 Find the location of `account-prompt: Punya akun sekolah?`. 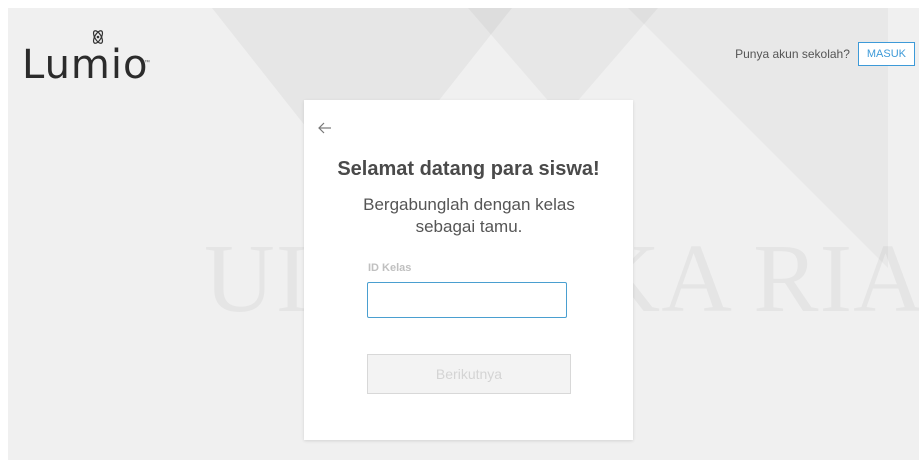

account-prompt: Punya akun sekolah? is located at coordinates (792, 54).